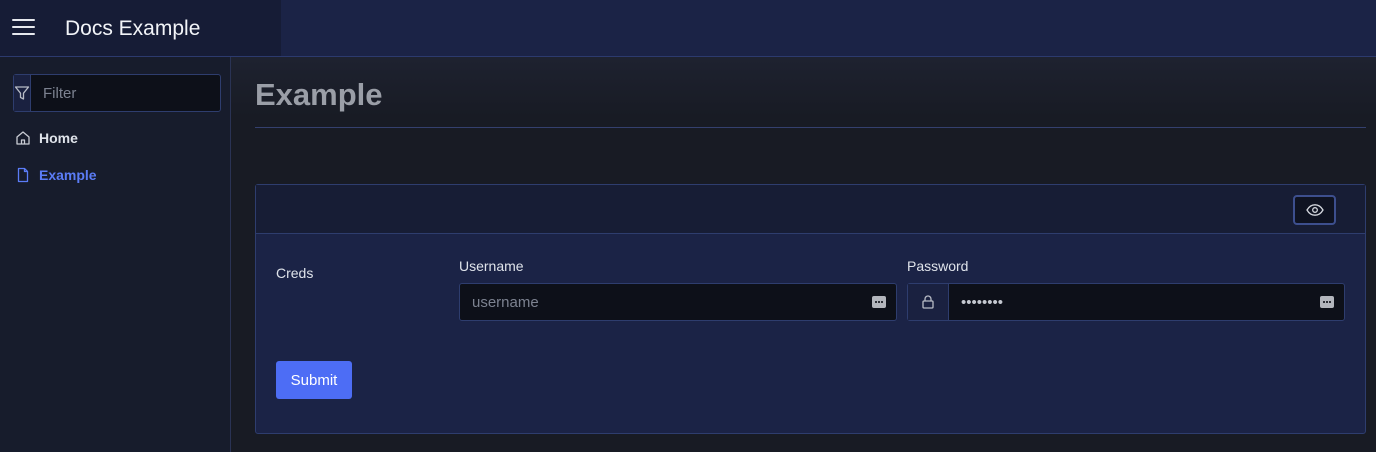  What do you see at coordinates (68, 175) in the screenshot?
I see `sidebar-item-label: Example` at bounding box center [68, 175].